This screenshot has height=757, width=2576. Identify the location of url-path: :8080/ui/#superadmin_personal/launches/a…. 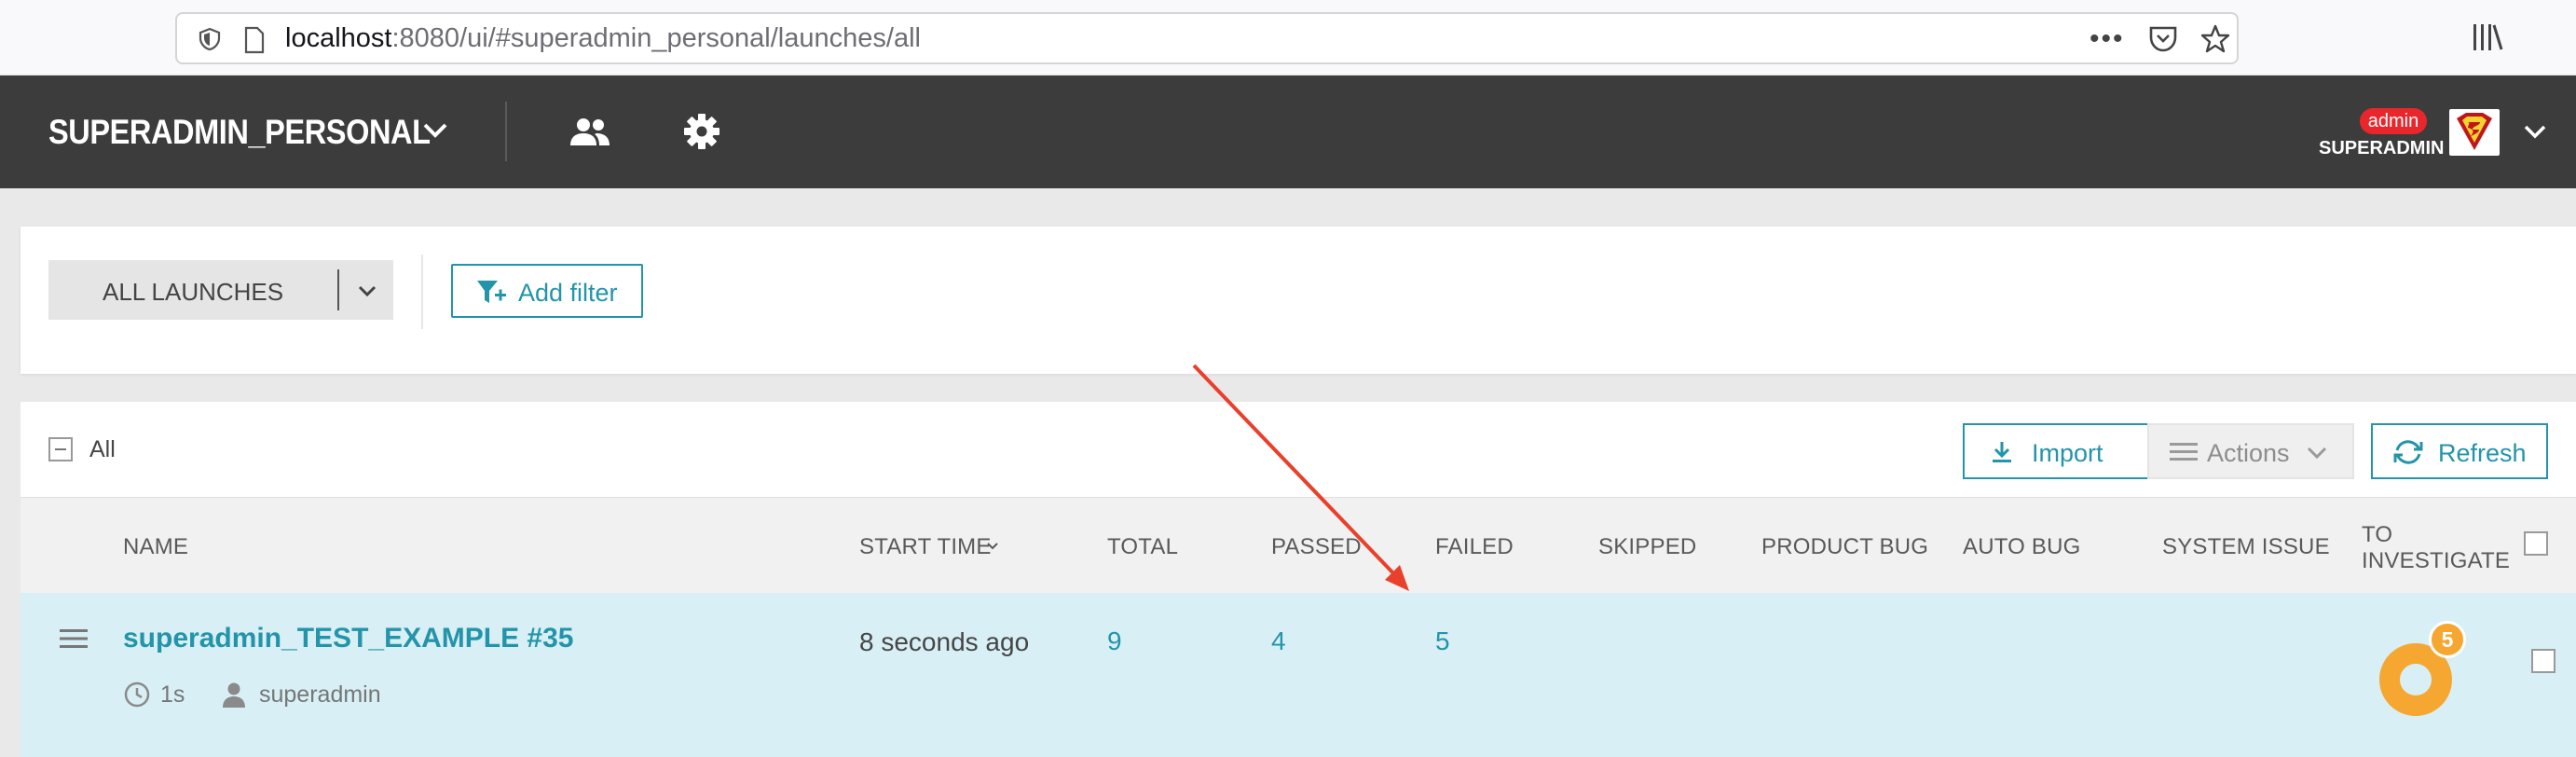
(656, 38).